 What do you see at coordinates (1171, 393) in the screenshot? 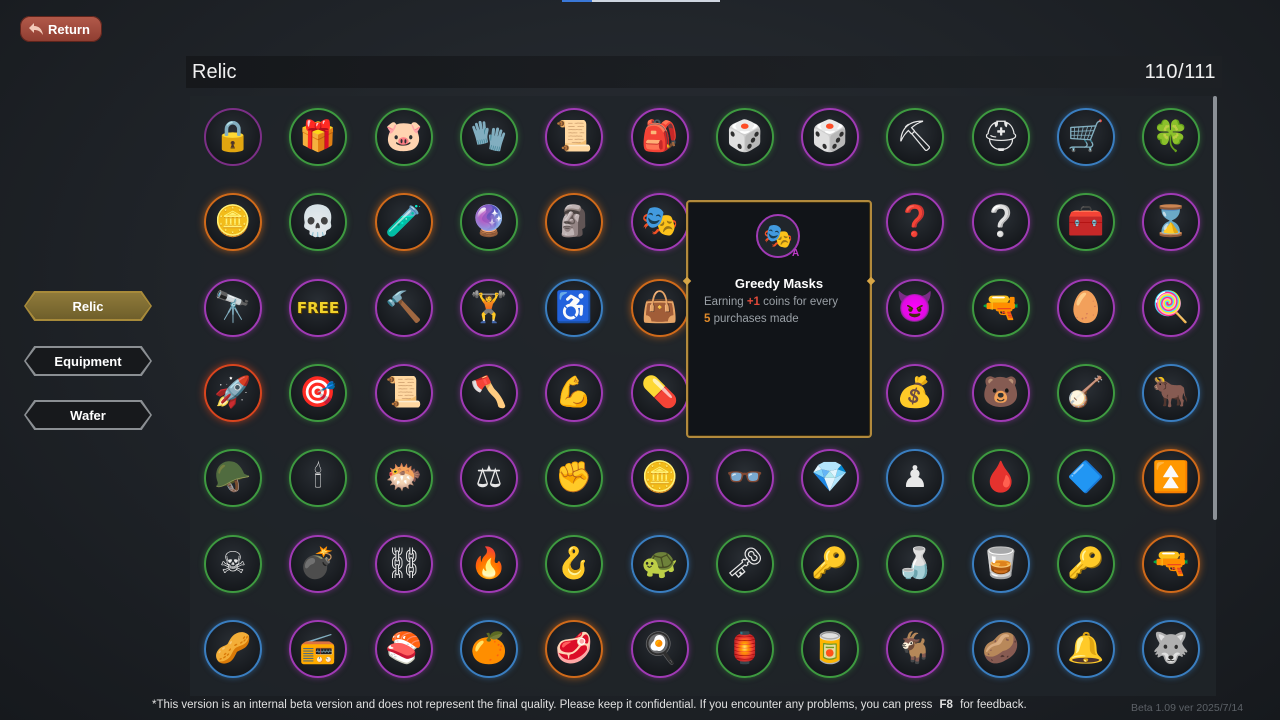
I see `bull-icon: 🐂` at bounding box center [1171, 393].